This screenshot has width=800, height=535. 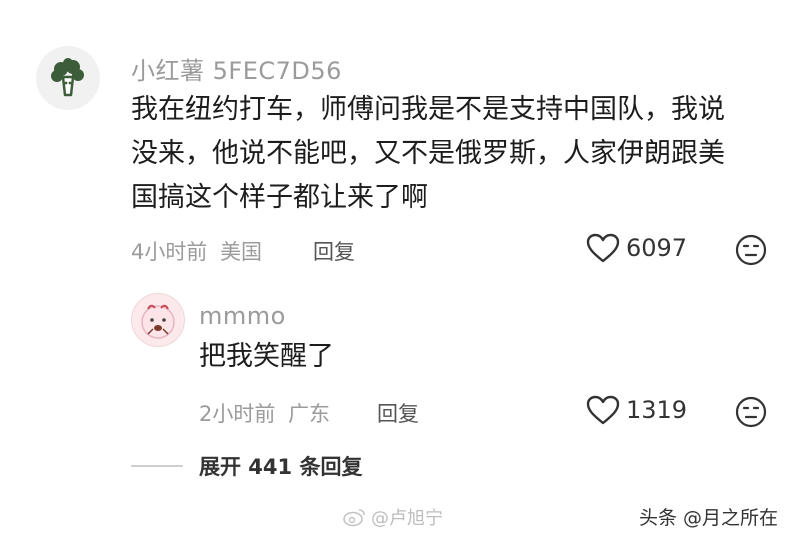 I want to click on like-button: 6097, so click(x=636, y=248).